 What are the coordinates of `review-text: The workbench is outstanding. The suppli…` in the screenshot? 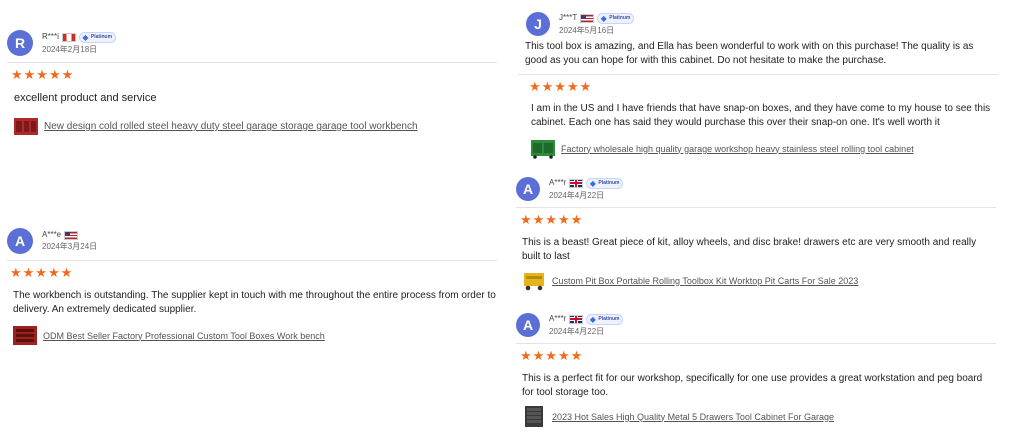 It's located at (254, 302).